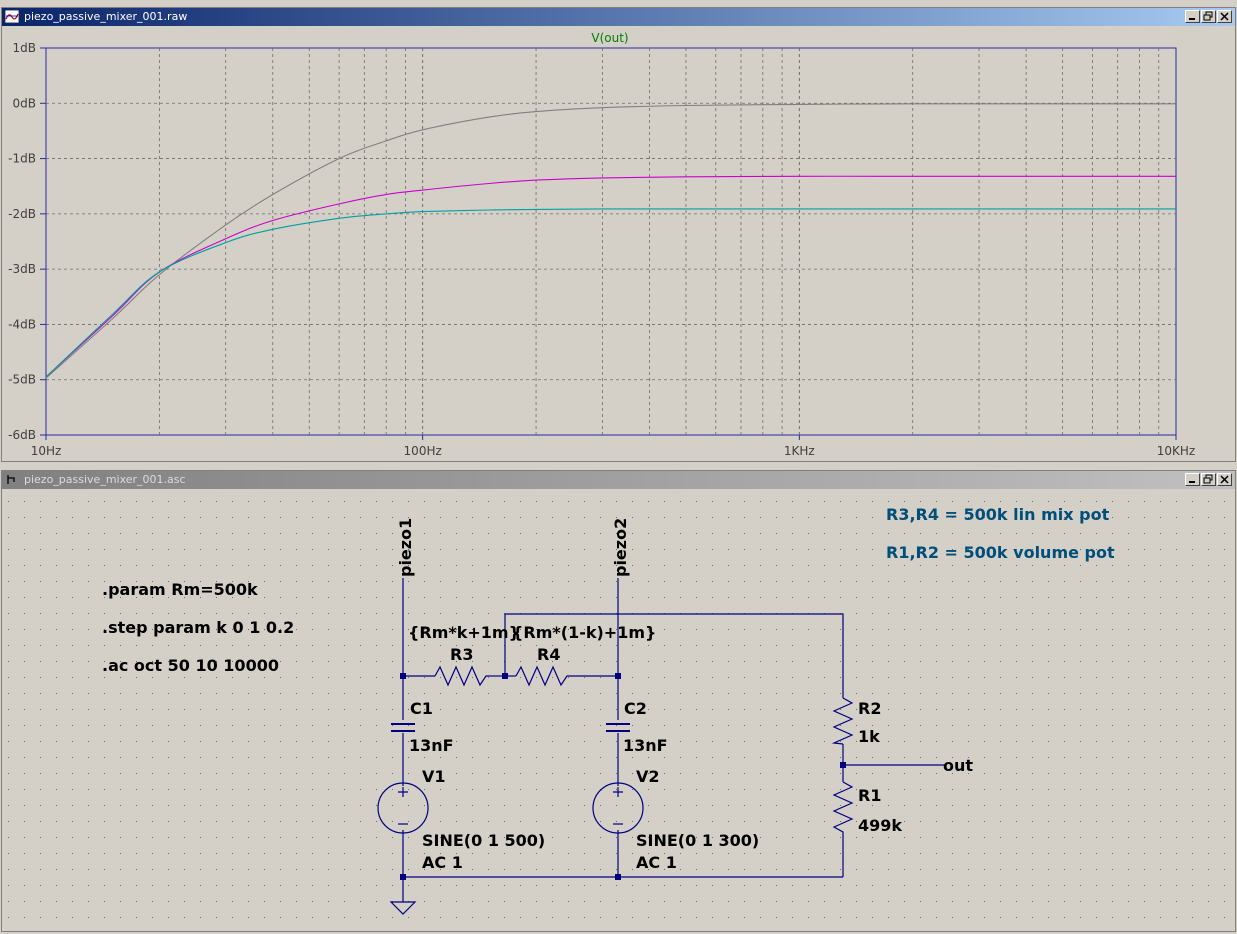 The image size is (1237, 934). I want to click on r3-name: R3, so click(461, 654).